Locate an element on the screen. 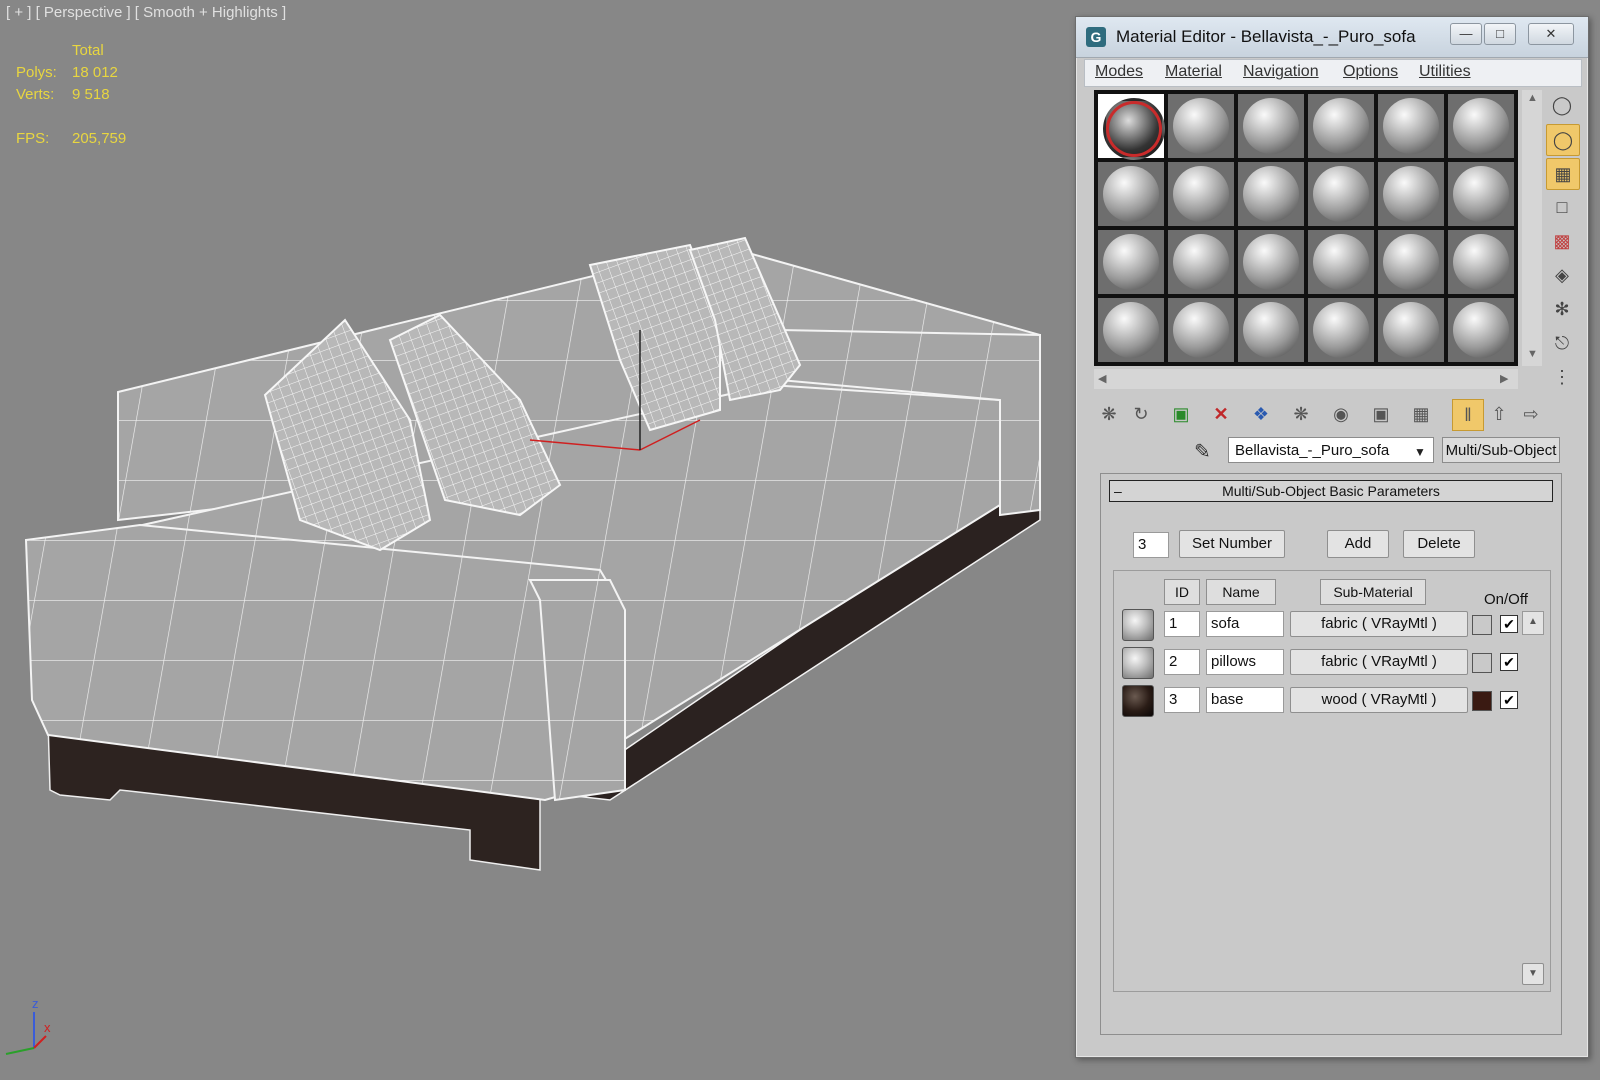  sub-material-name-field: pillows is located at coordinates (1245, 662).